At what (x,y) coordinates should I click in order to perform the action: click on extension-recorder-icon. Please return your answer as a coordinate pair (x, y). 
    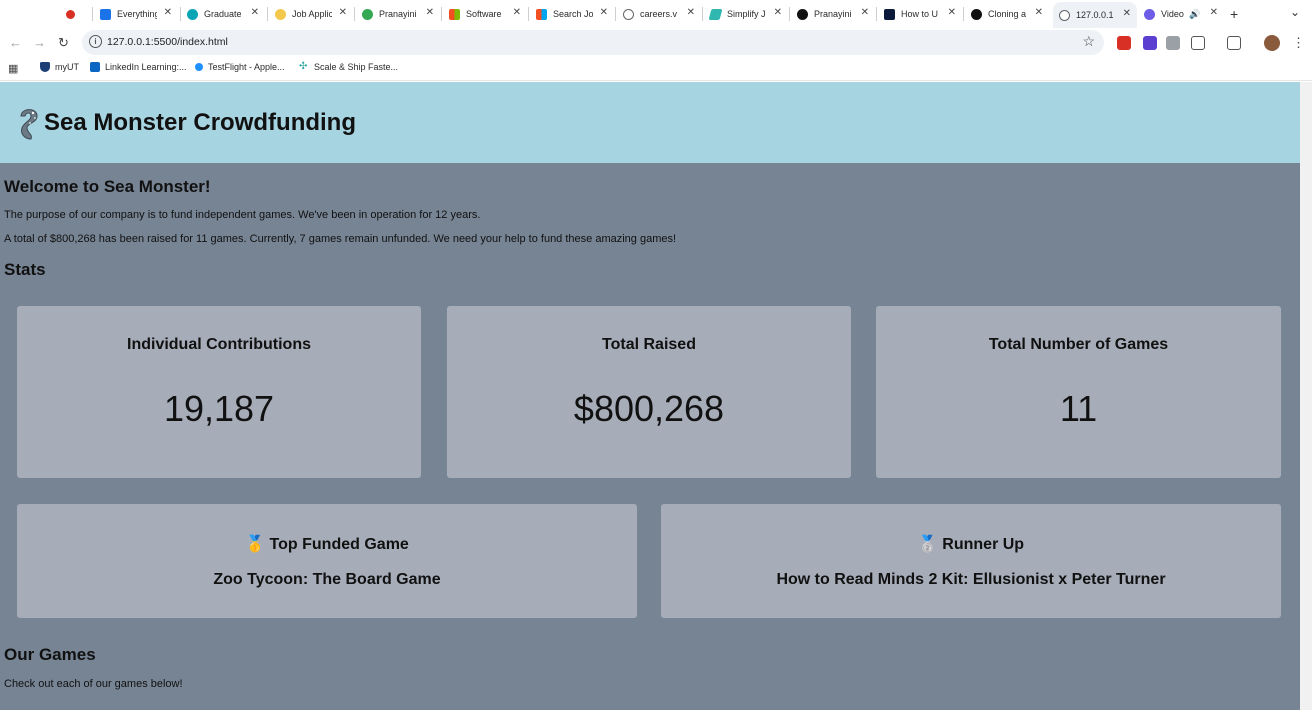
    Looking at the image, I should click on (1150, 43).